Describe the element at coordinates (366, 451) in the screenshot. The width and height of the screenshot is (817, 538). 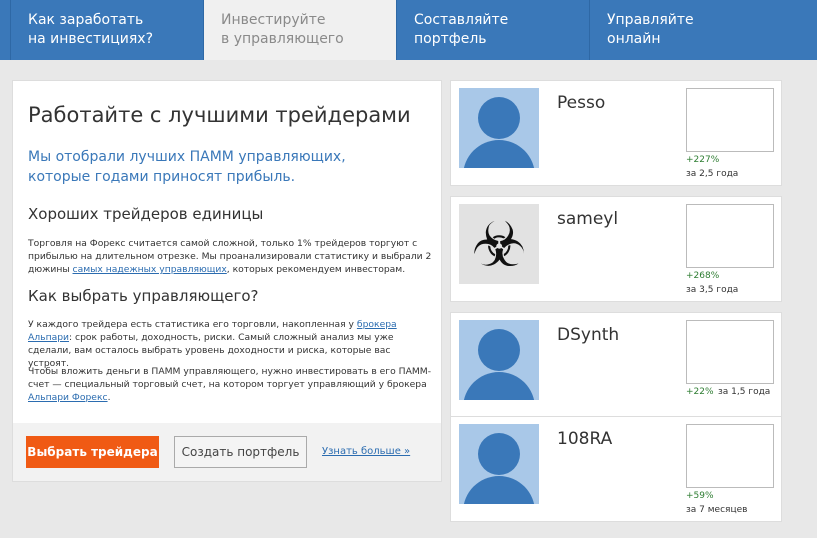
I see `learn-more-link: Узнать больше »` at that location.